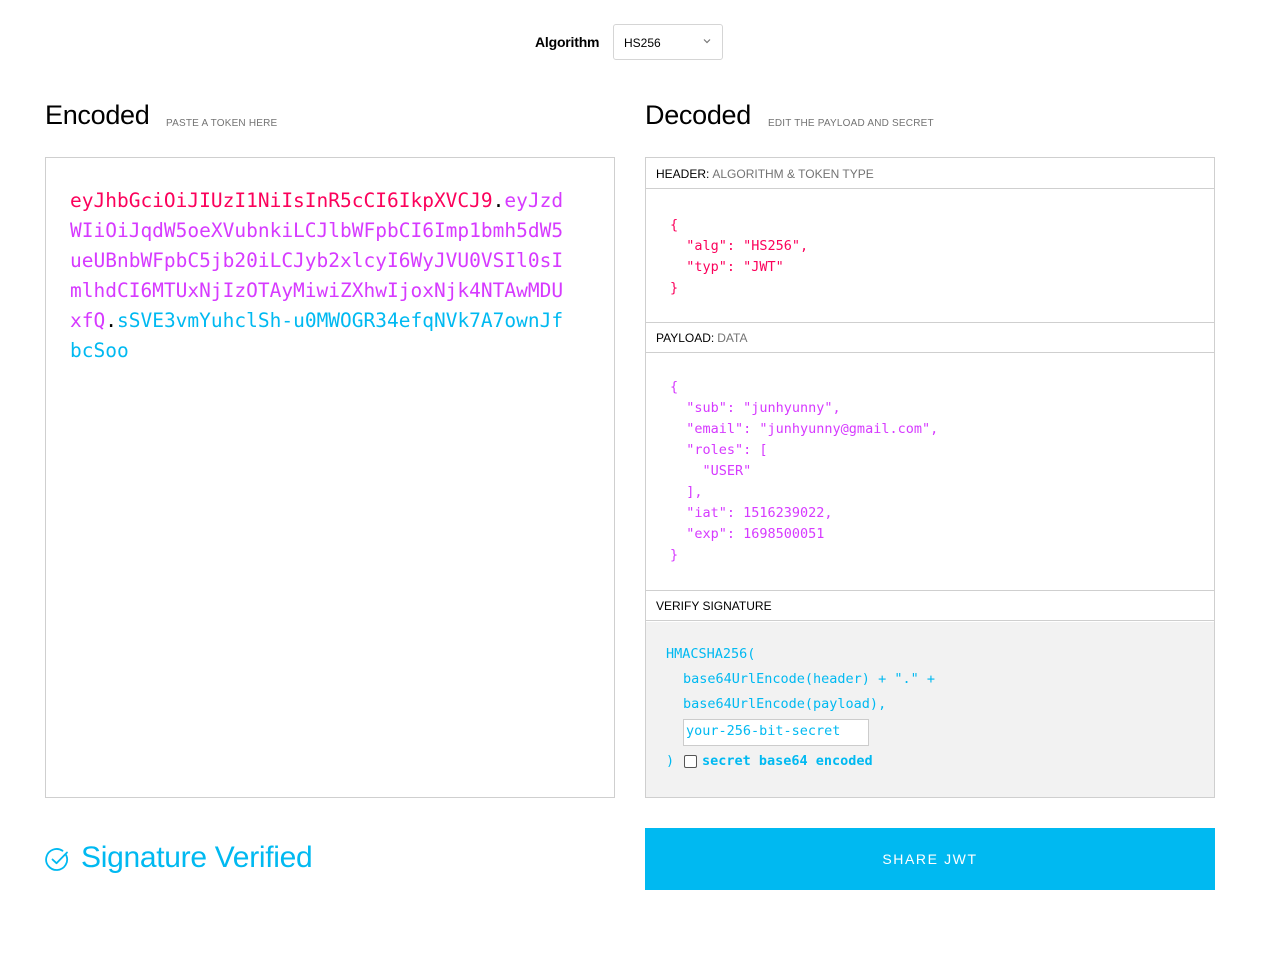 The height and width of the screenshot is (955, 1267). What do you see at coordinates (711, 654) in the screenshot?
I see `signature-function-open: HMACSHA256(` at bounding box center [711, 654].